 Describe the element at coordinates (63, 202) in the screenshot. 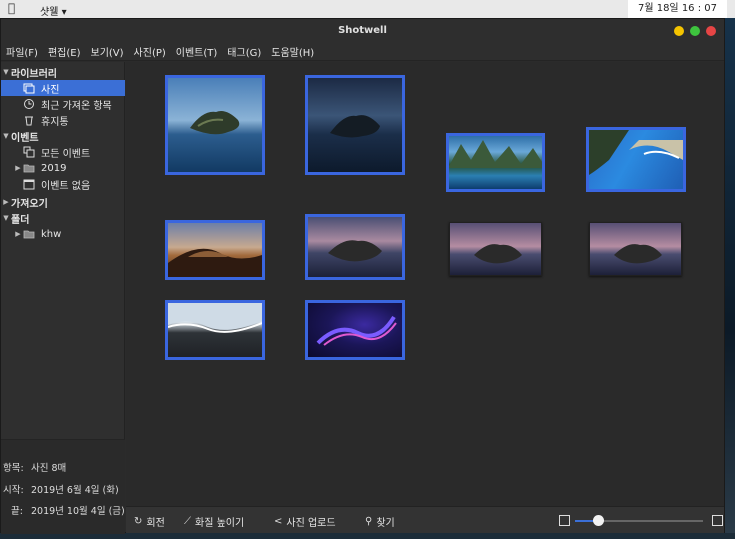

I see `sidebar-import-header: ▶ 가져오기` at that location.